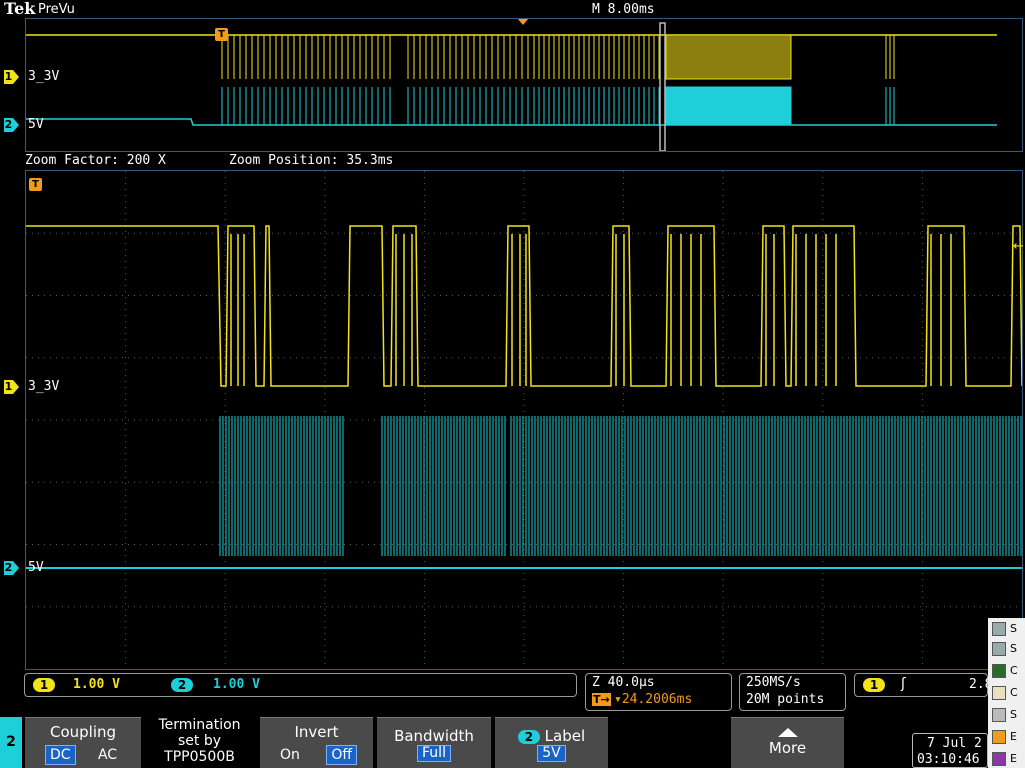  Describe the element at coordinates (999, 629) in the screenshot. I see `save-icon` at that location.